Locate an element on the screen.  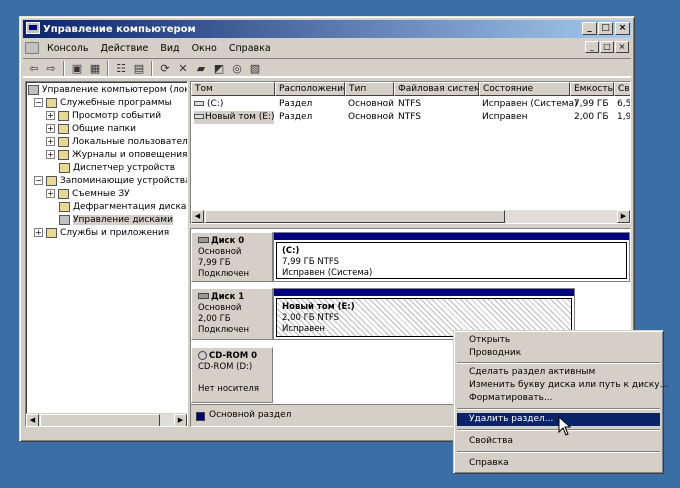
removable-storage-icon is located at coordinates (63, 193).